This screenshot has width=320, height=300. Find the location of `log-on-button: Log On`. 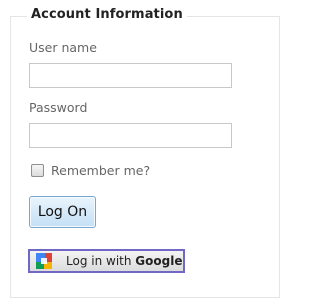

log-on-button: Log On is located at coordinates (62, 212).